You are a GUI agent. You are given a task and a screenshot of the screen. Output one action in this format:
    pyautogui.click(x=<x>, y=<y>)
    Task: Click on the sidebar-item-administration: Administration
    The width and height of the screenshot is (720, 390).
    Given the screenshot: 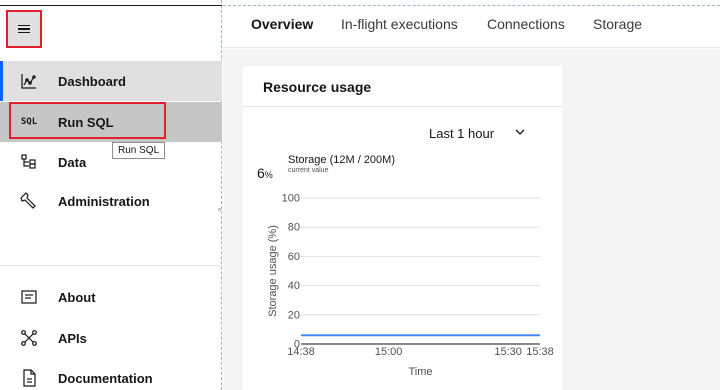 What is the action you would take?
    pyautogui.click(x=111, y=201)
    